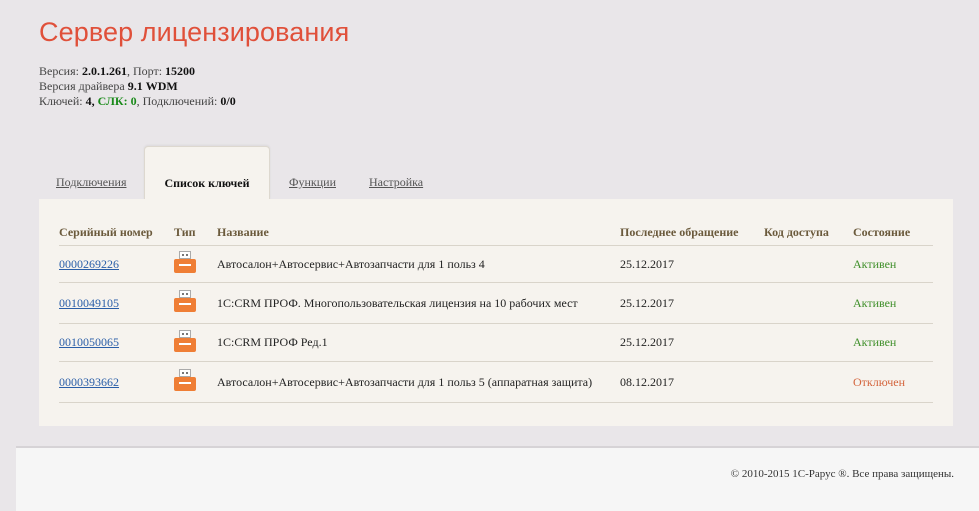 This screenshot has width=979, height=511. What do you see at coordinates (207, 173) in the screenshot?
I see `tab-key-list: Список ключей` at bounding box center [207, 173].